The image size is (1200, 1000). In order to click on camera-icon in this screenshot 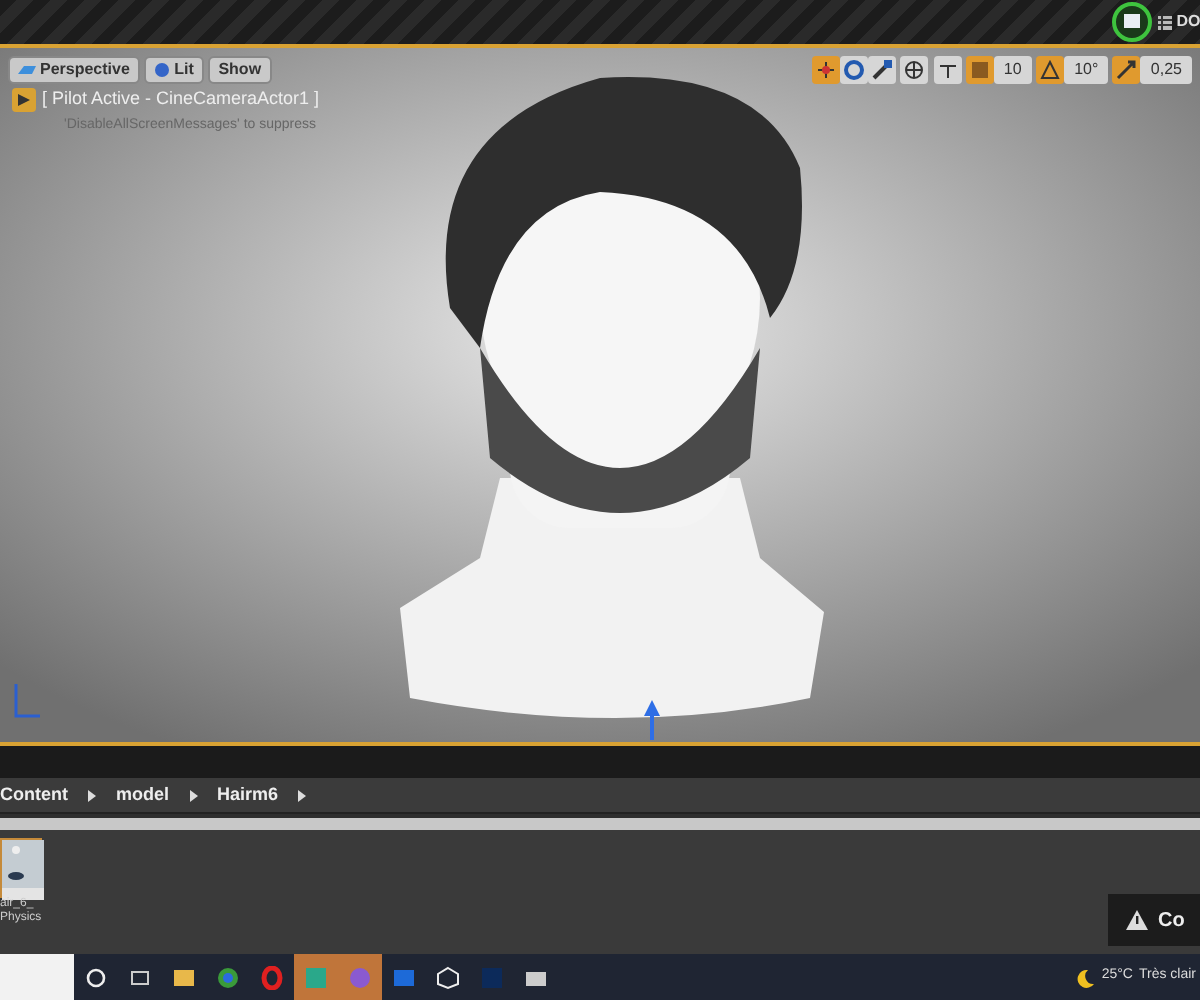, I will do `click(24, 99)`.